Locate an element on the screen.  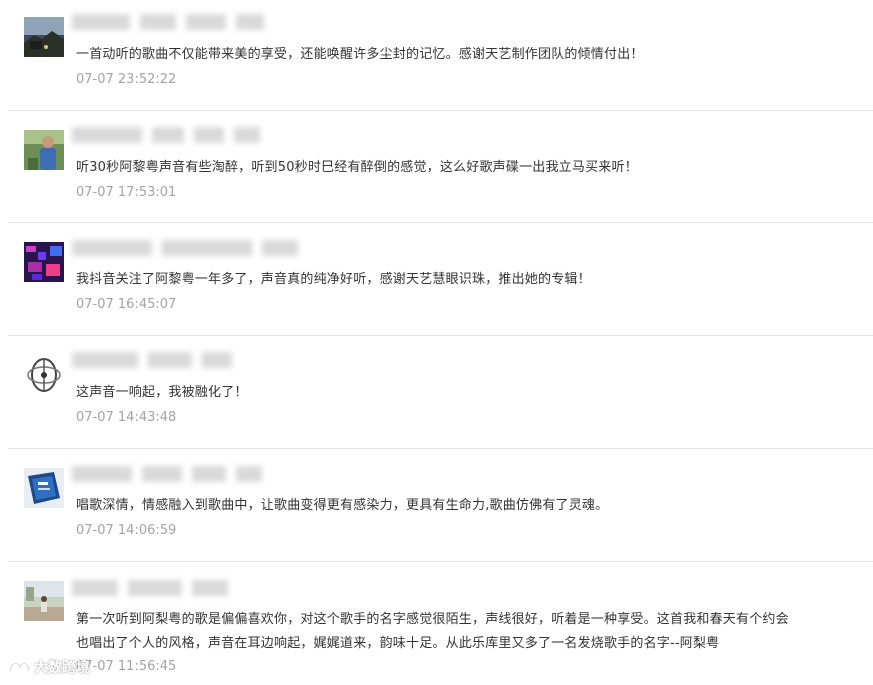
man-in-blue-shirt-avatar-image is located at coordinates (44, 150).